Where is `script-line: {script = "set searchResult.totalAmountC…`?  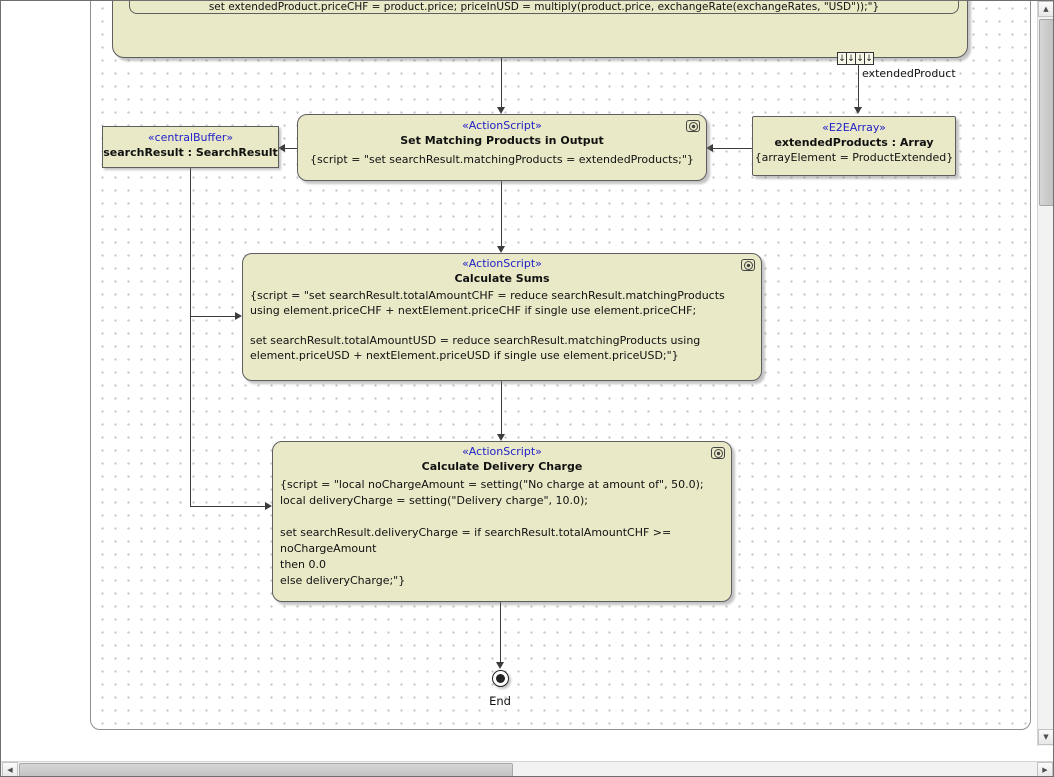 script-line: {script = "set searchResult.totalAmountC… is located at coordinates (487, 295).